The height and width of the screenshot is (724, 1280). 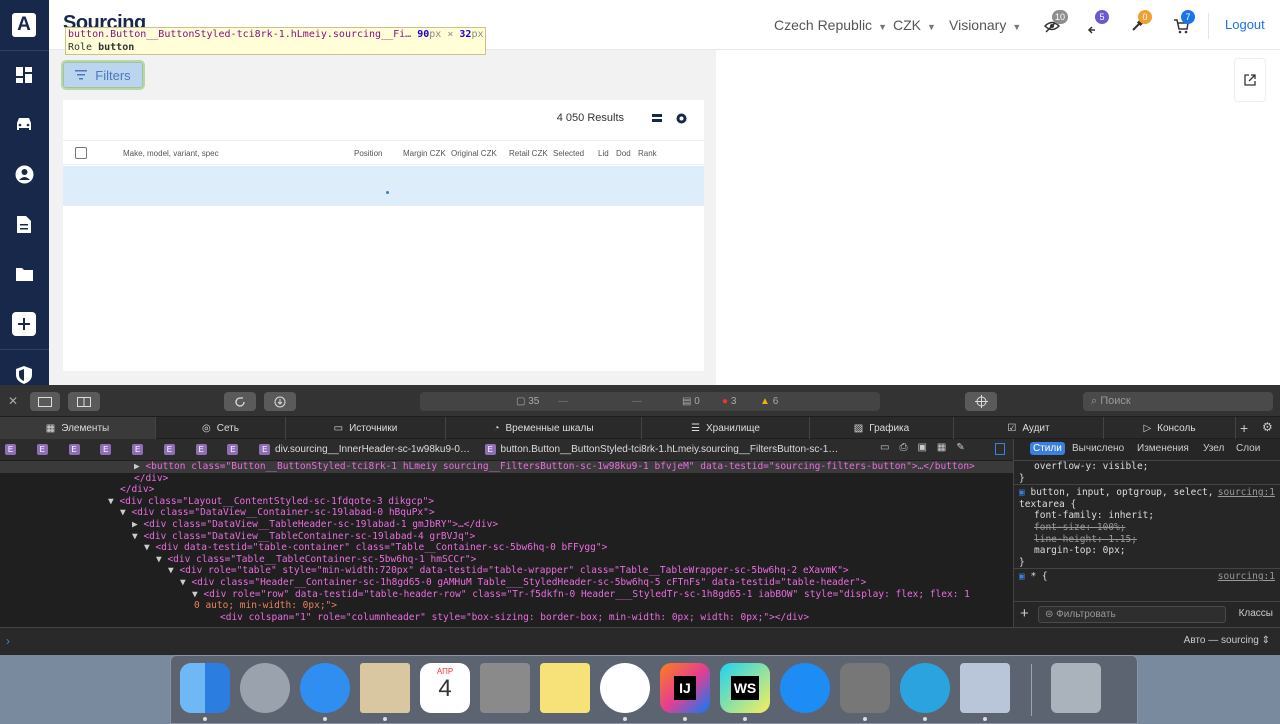 What do you see at coordinates (544, 428) in the screenshot?
I see `tab-timelines: ◔ Временные шкалы` at bounding box center [544, 428].